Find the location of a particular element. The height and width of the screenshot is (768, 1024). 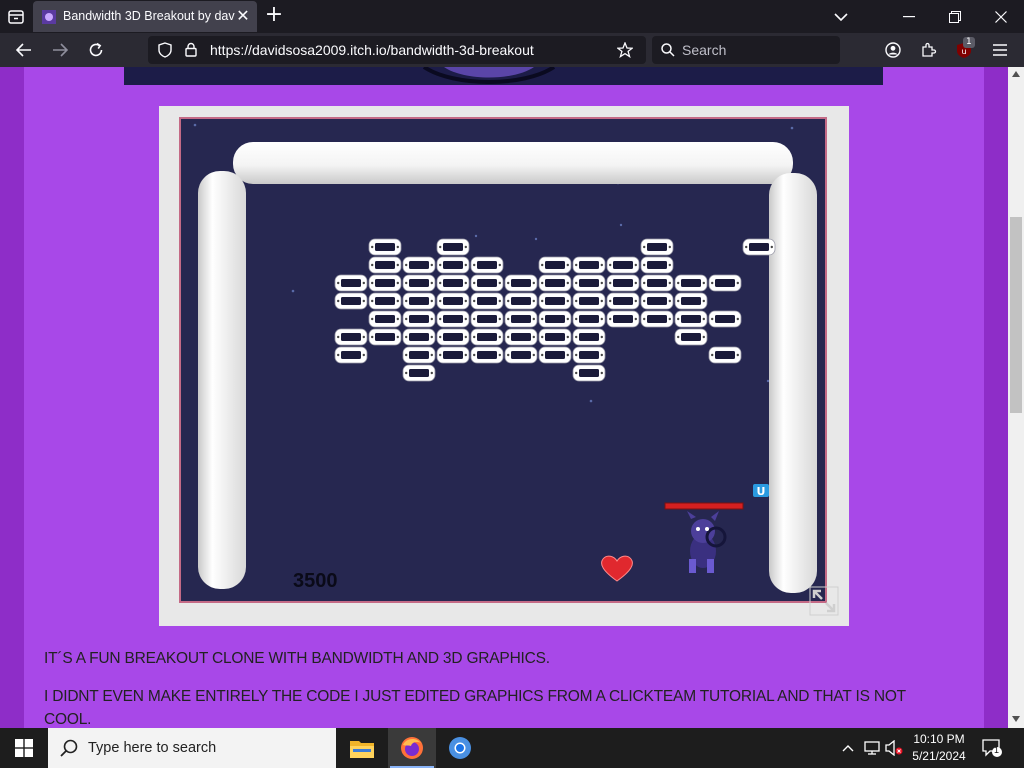

taskbar-chrome is located at coordinates (460, 748).